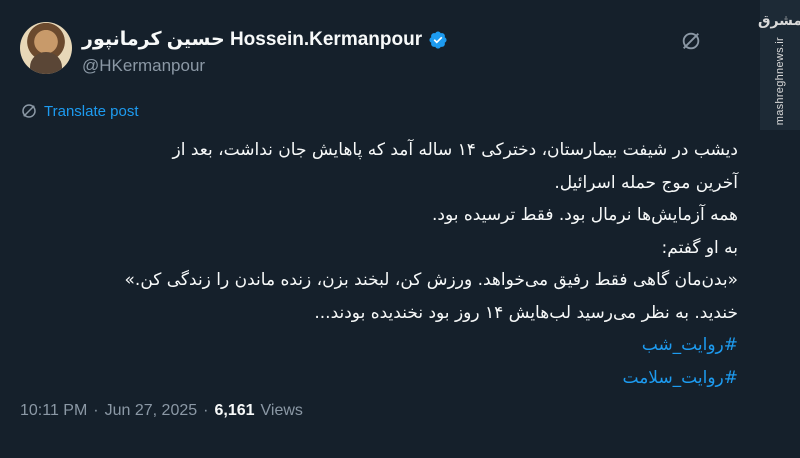 Image resolution: width=800 pixels, height=458 pixels. What do you see at coordinates (780, 81) in the screenshot?
I see `watermark-site: mashreghnews.ir` at bounding box center [780, 81].